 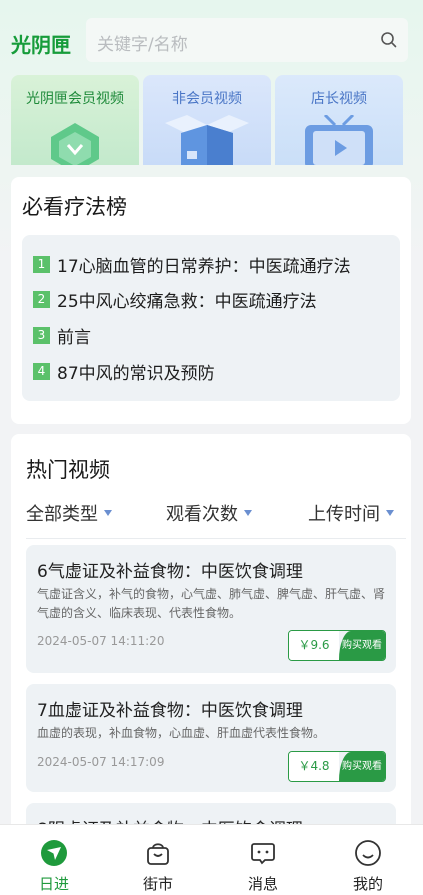 I want to click on search-placeholder: 关键字/名称, so click(x=142, y=45).